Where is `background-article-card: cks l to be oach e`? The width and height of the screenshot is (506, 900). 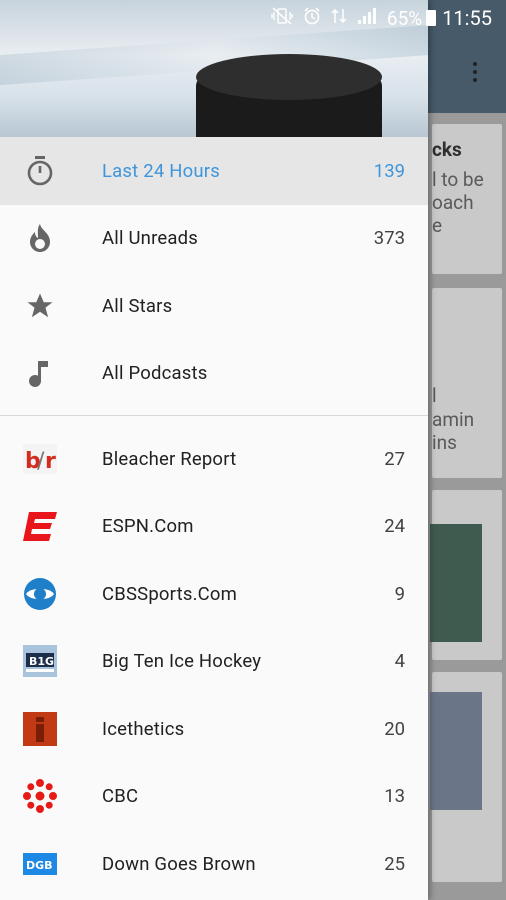 background-article-card: cks l to be oach e is located at coordinates (467, 199).